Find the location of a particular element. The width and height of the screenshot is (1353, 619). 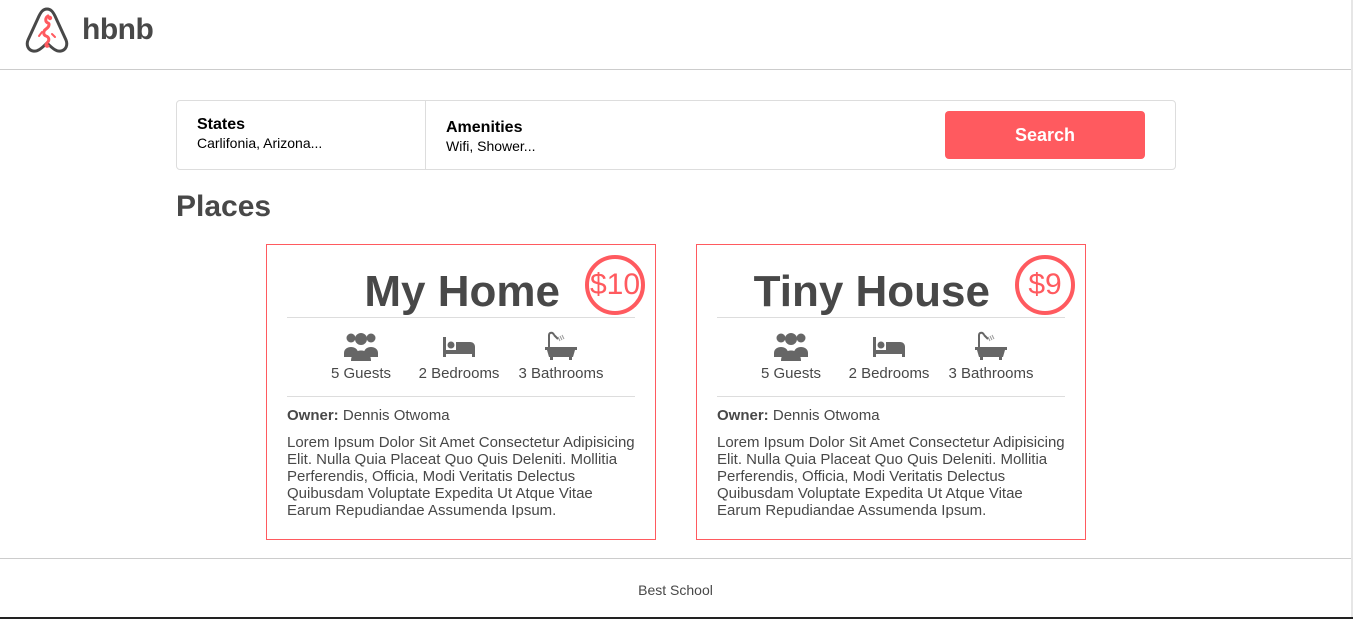

logo: hbnb is located at coordinates (89, 30).